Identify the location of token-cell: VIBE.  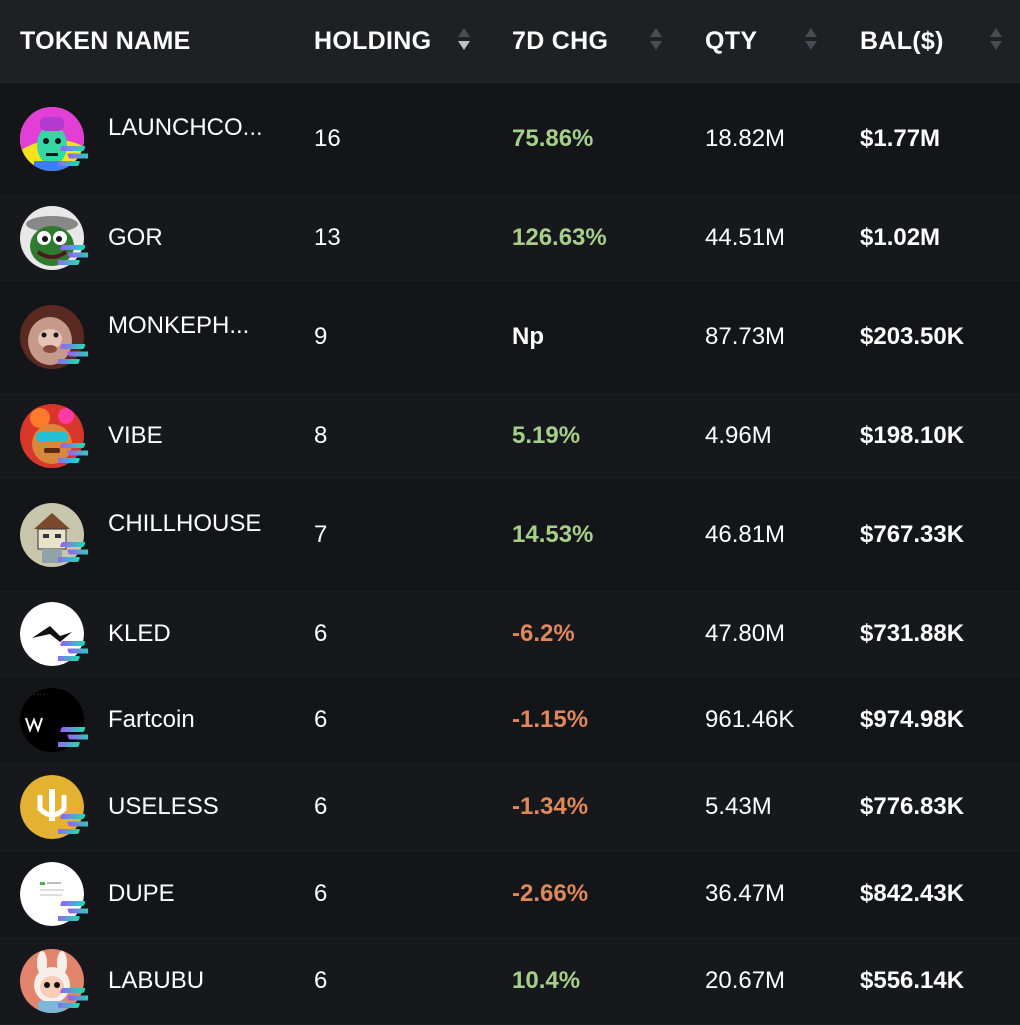
(147, 436).